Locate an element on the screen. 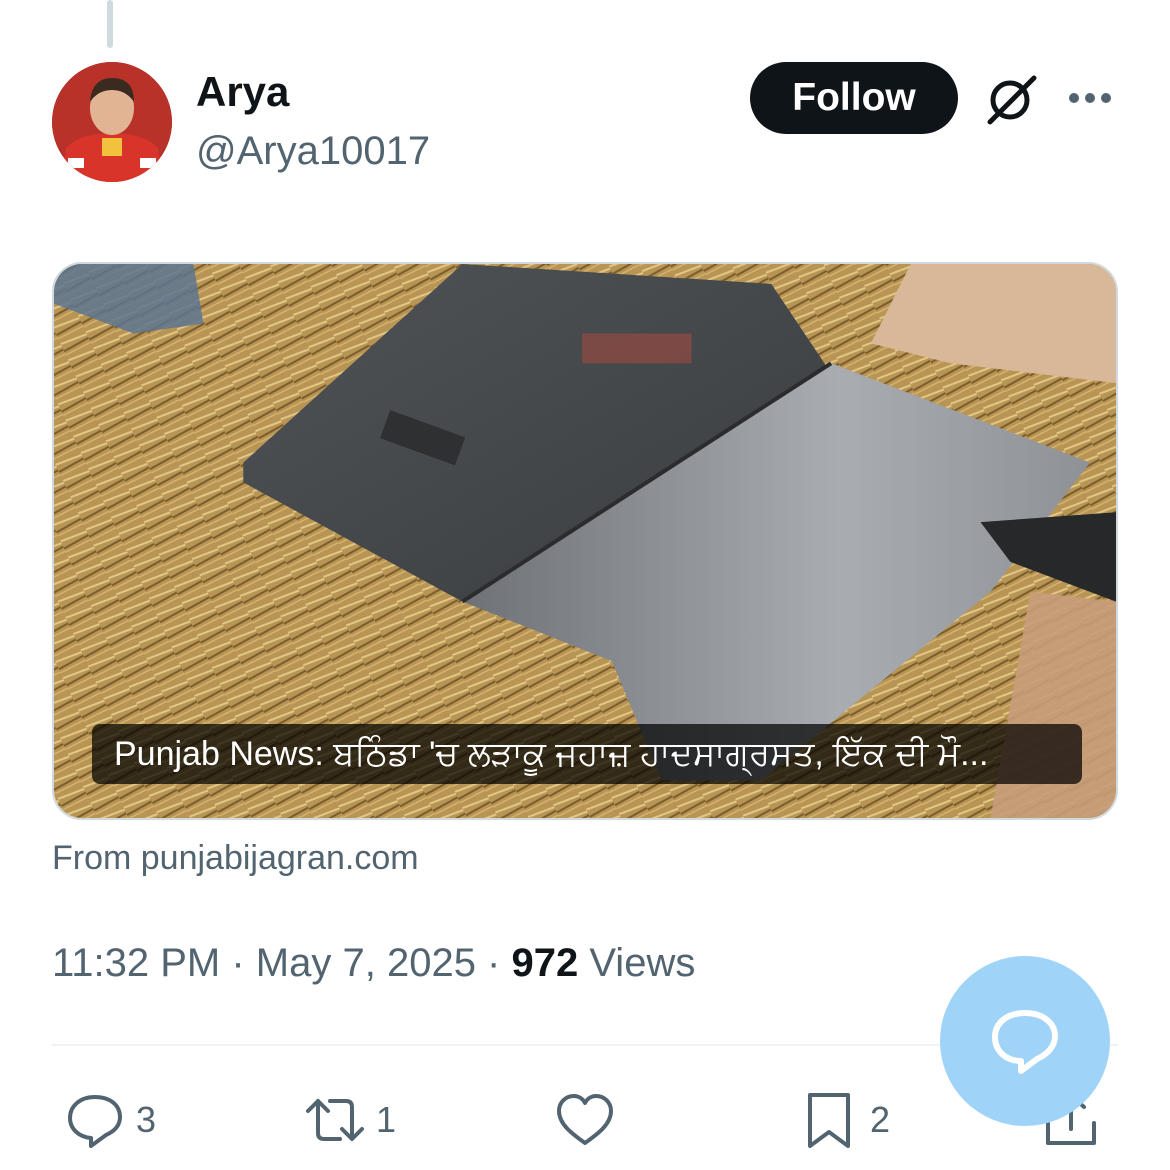 This screenshot has height=1170, width=1170. author-handle: @Arya10017 is located at coordinates (313, 151).